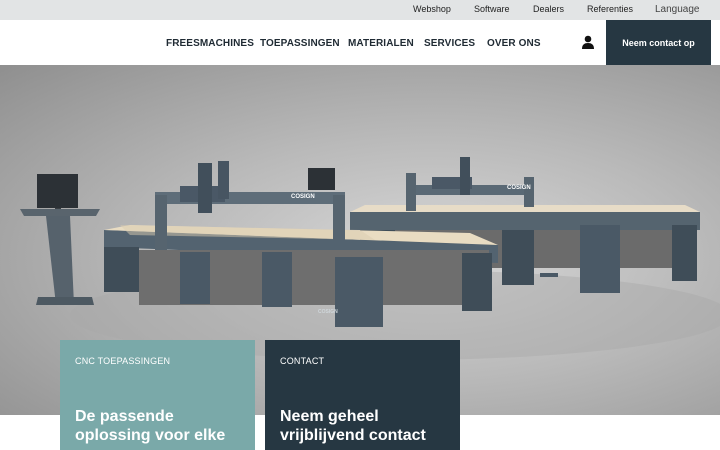  I want to click on topbar-link-referenties: Referenties, so click(610, 9).